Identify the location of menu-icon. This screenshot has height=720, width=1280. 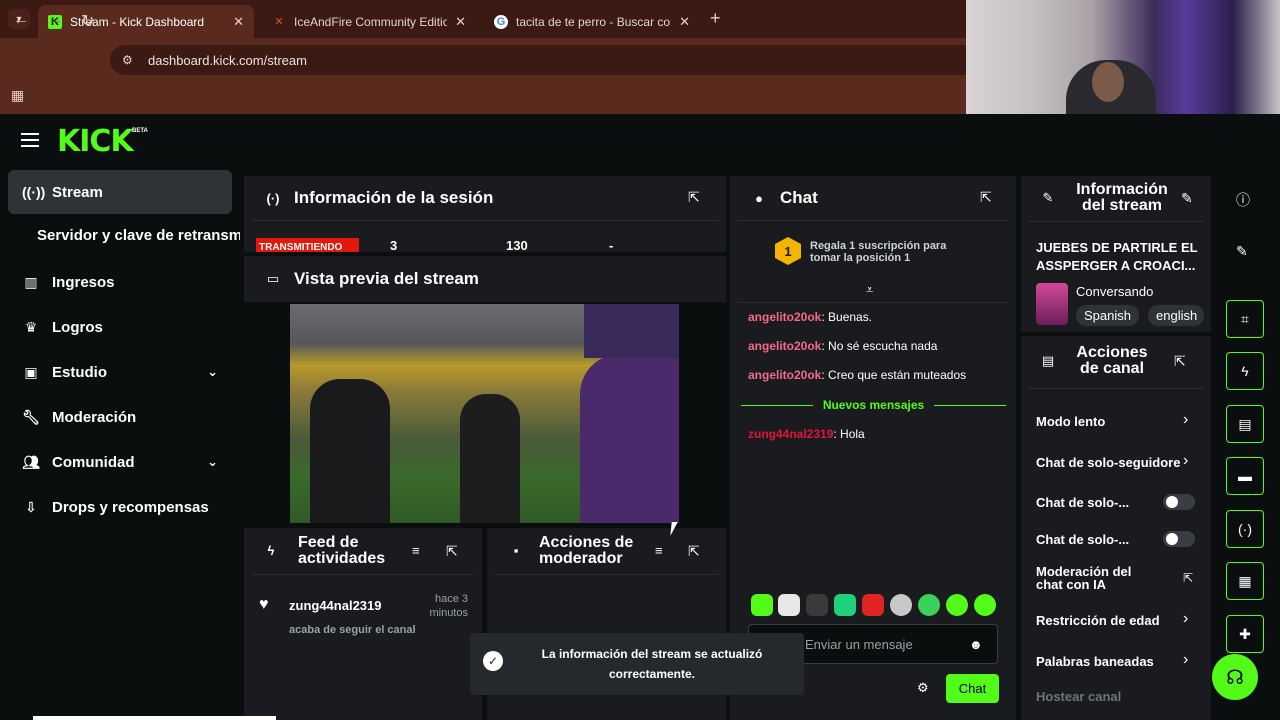
(30, 141).